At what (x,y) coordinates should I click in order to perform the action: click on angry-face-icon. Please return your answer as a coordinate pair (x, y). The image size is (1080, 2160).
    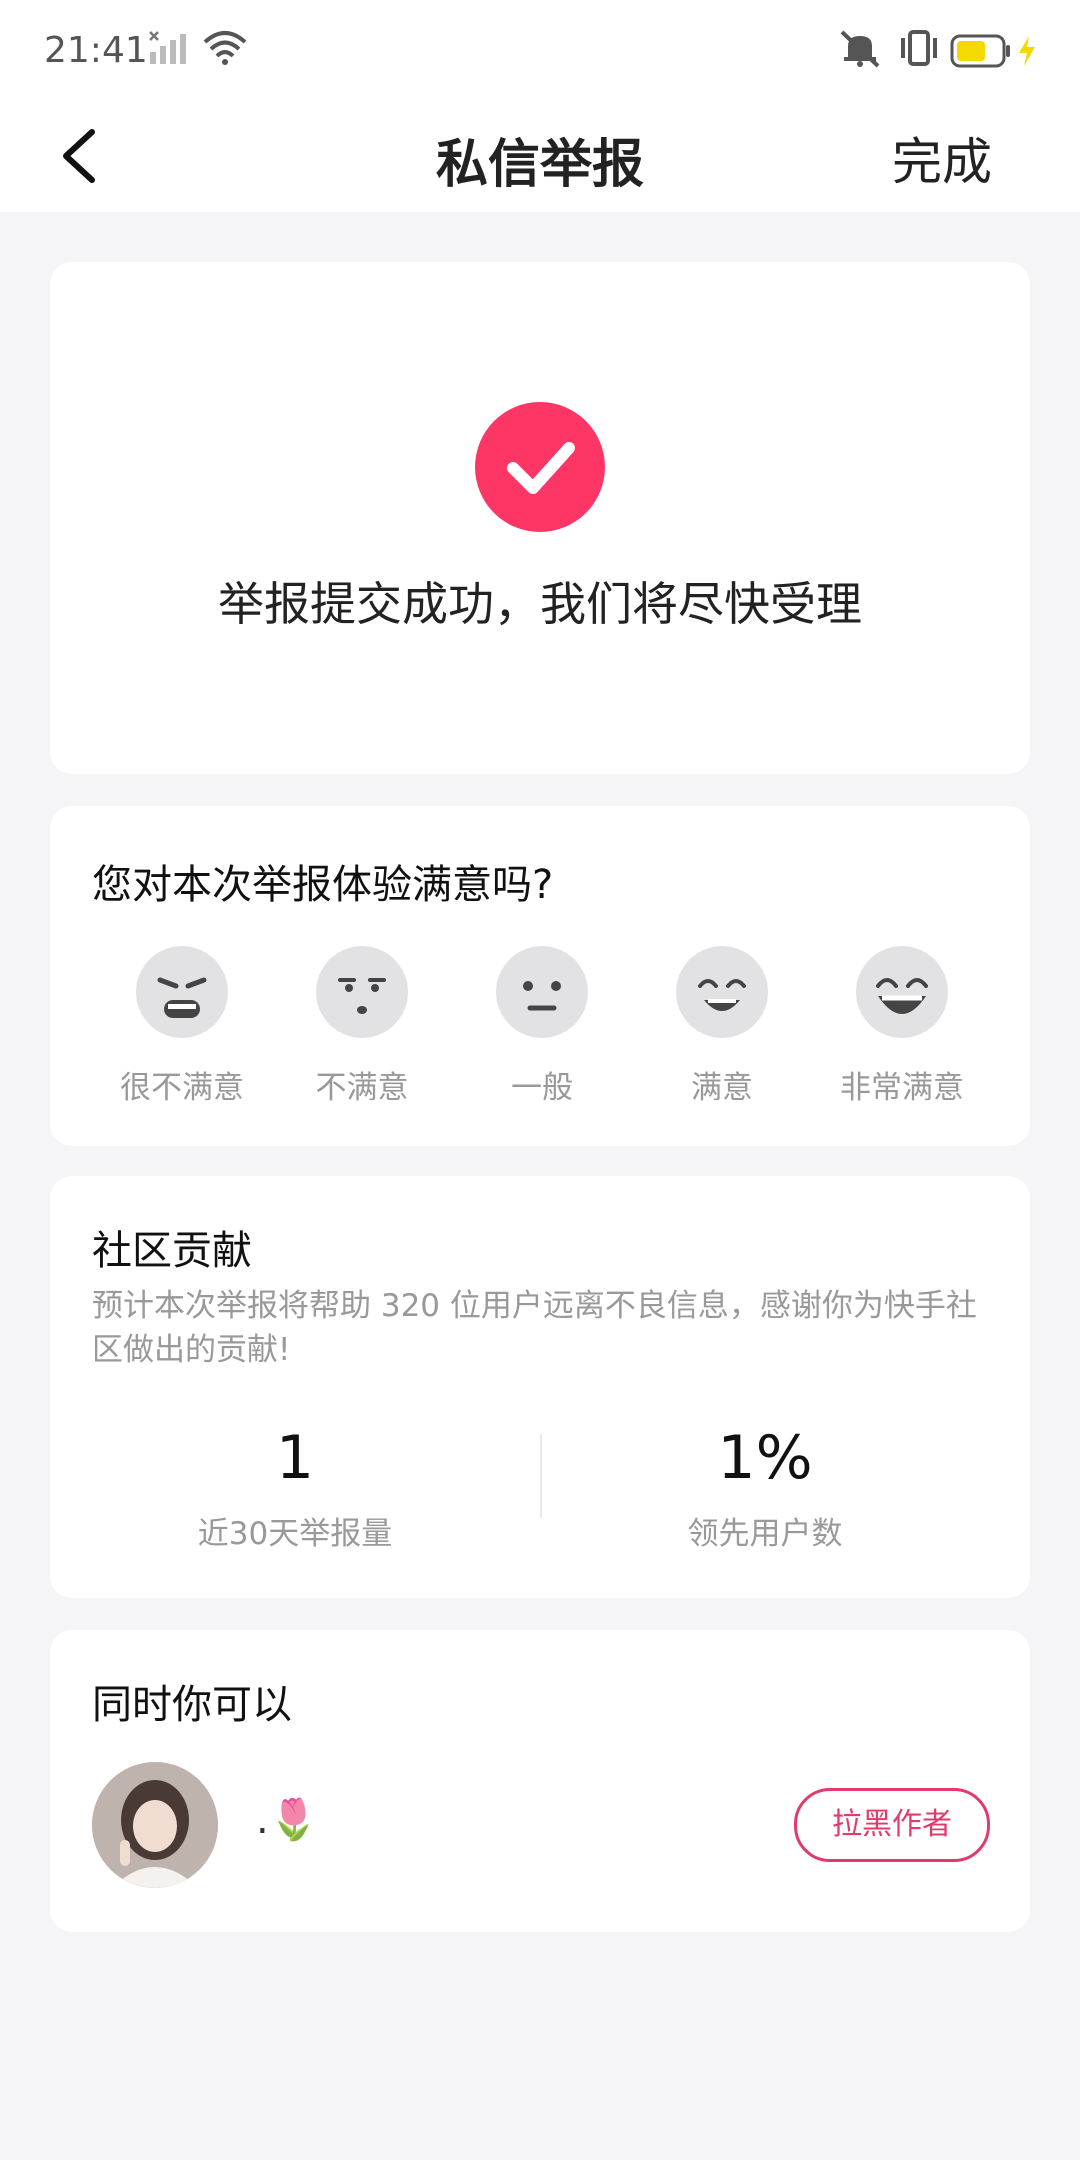
    Looking at the image, I should click on (182, 992).